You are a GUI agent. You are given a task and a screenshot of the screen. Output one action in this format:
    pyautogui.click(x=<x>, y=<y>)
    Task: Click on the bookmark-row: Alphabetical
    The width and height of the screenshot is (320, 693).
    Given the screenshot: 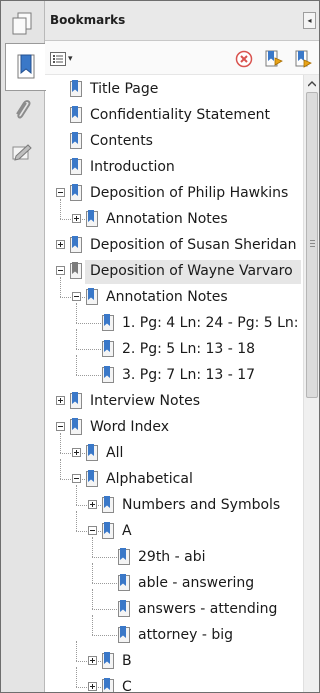 What is the action you would take?
    pyautogui.click(x=174, y=479)
    